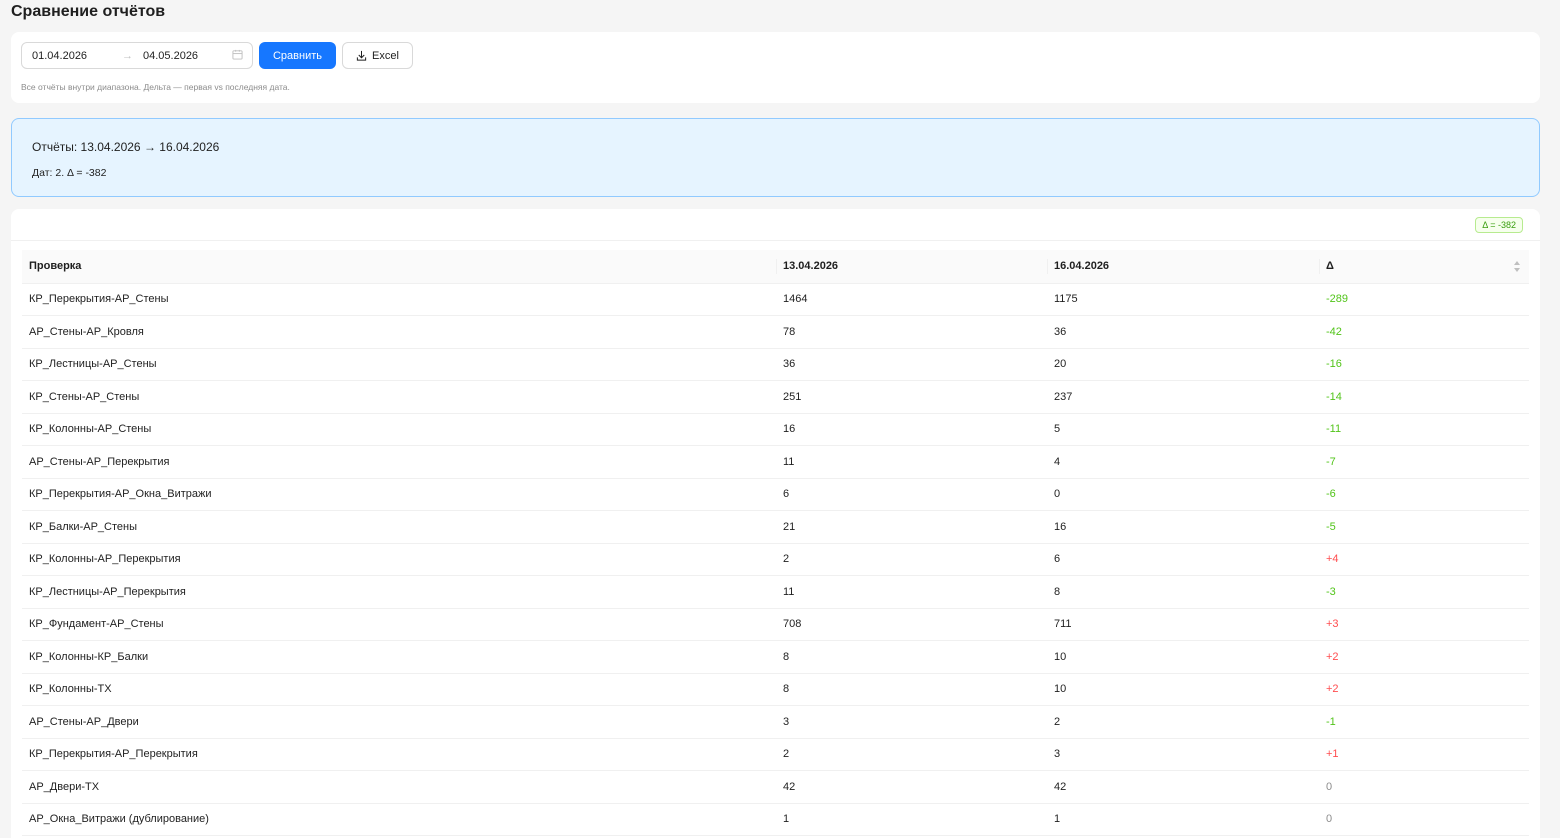 The height and width of the screenshot is (838, 1560). Describe the element at coordinates (911, 624) in the screenshot. I see `value-date-1-cell: 708` at that location.